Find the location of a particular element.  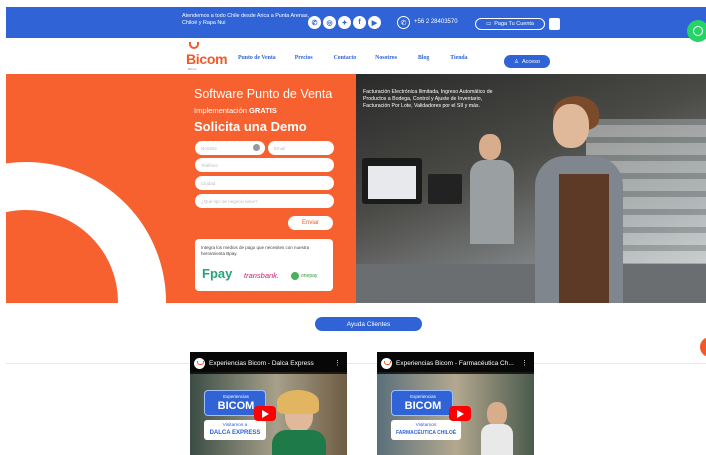

city-placeholder: Ciudad is located at coordinates (208, 183).